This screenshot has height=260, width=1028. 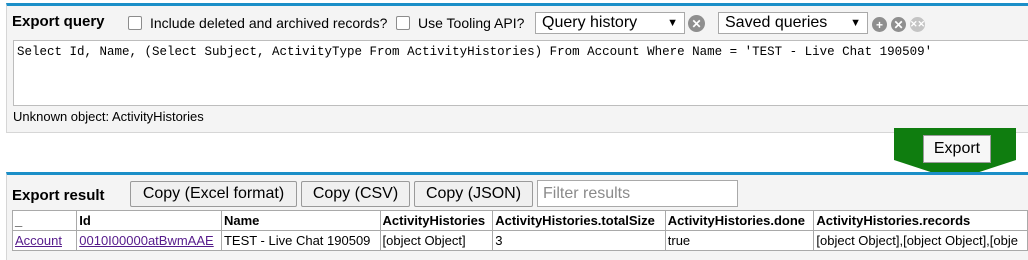 I want to click on tooling-api-label: Use Tooling API?, so click(x=471, y=23).